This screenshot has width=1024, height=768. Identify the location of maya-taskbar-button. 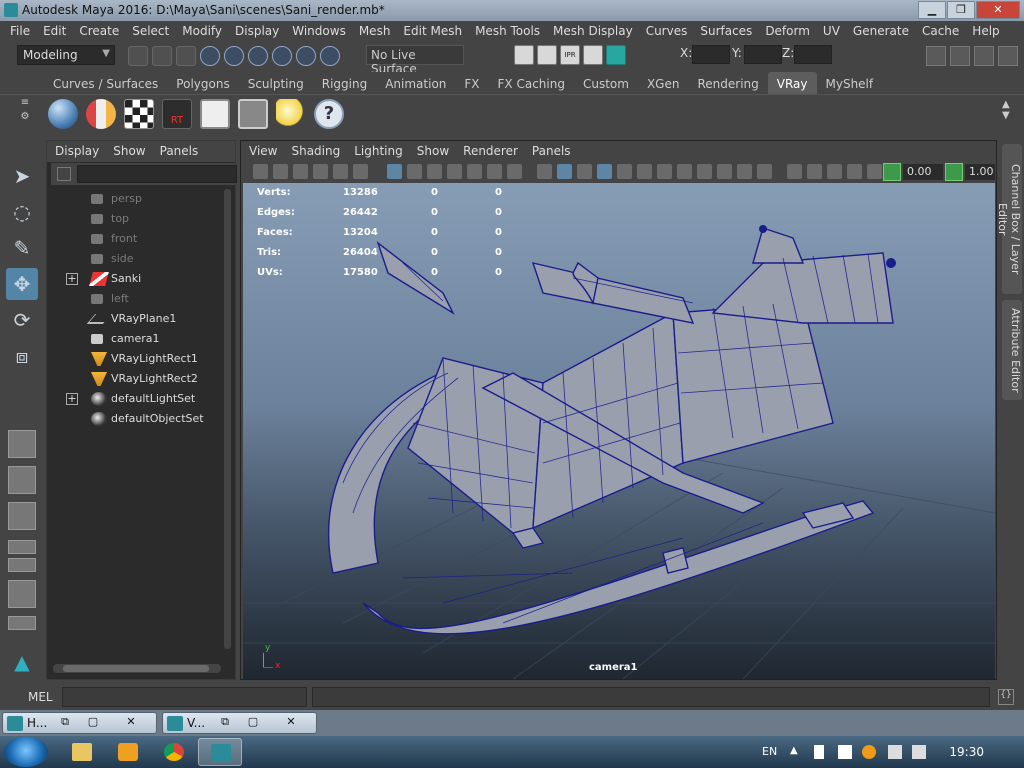
(220, 752).